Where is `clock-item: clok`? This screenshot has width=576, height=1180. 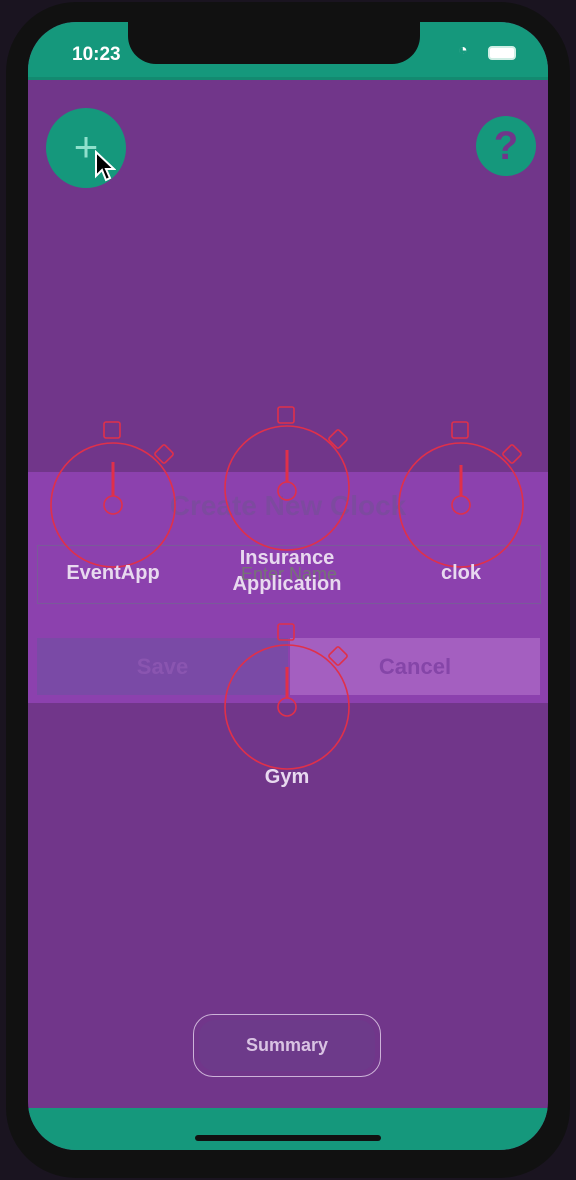 clock-item: clok is located at coordinates (461, 503).